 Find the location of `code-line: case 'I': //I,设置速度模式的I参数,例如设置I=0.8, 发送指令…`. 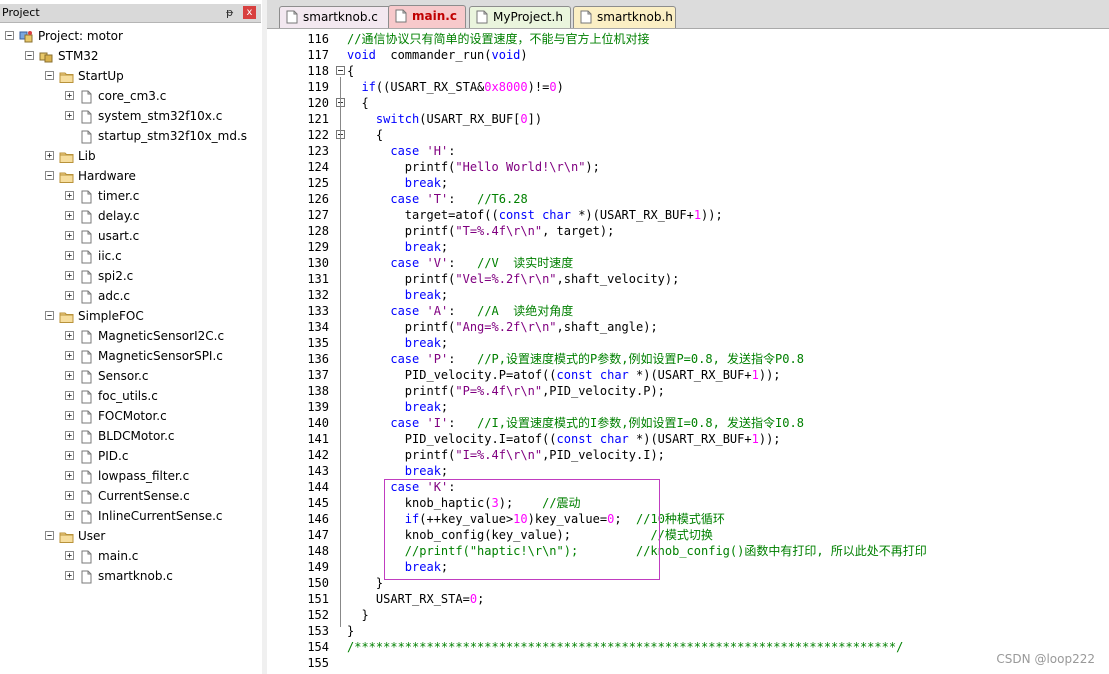

code-line: case 'I': //I,设置速度模式的I参数,例如设置I=0.8, 发送指令… is located at coordinates (575, 423).